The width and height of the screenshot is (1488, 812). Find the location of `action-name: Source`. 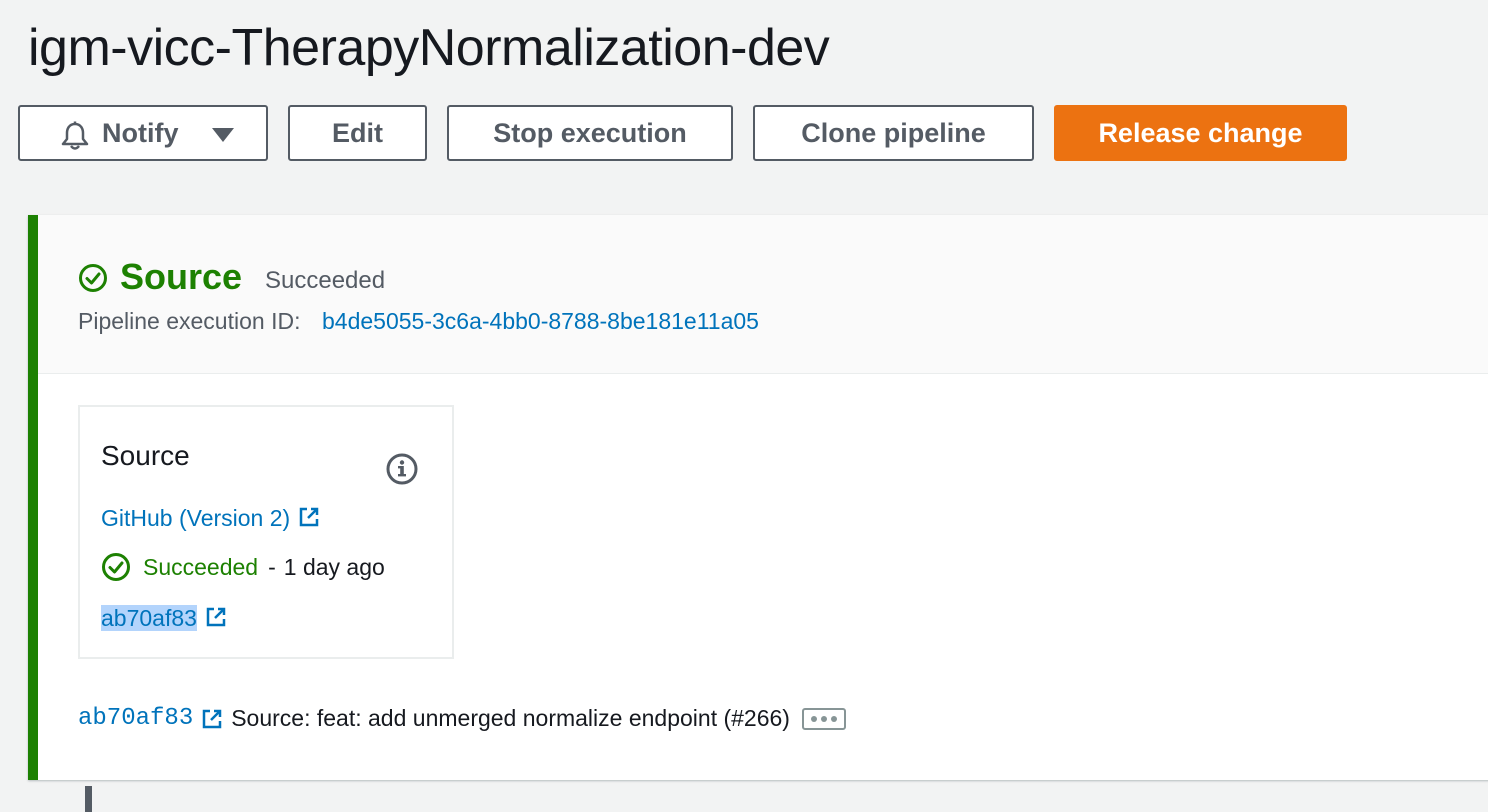

action-name: Source is located at coordinates (145, 455).